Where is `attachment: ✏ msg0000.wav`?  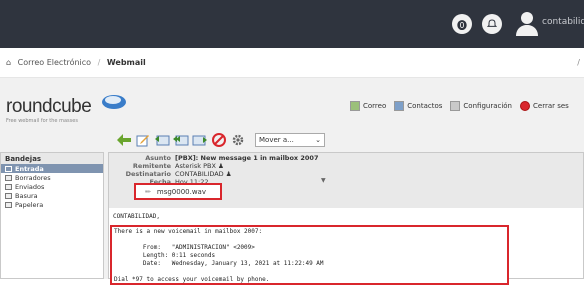
attachment: ✏ msg0000.wav is located at coordinates (178, 191).